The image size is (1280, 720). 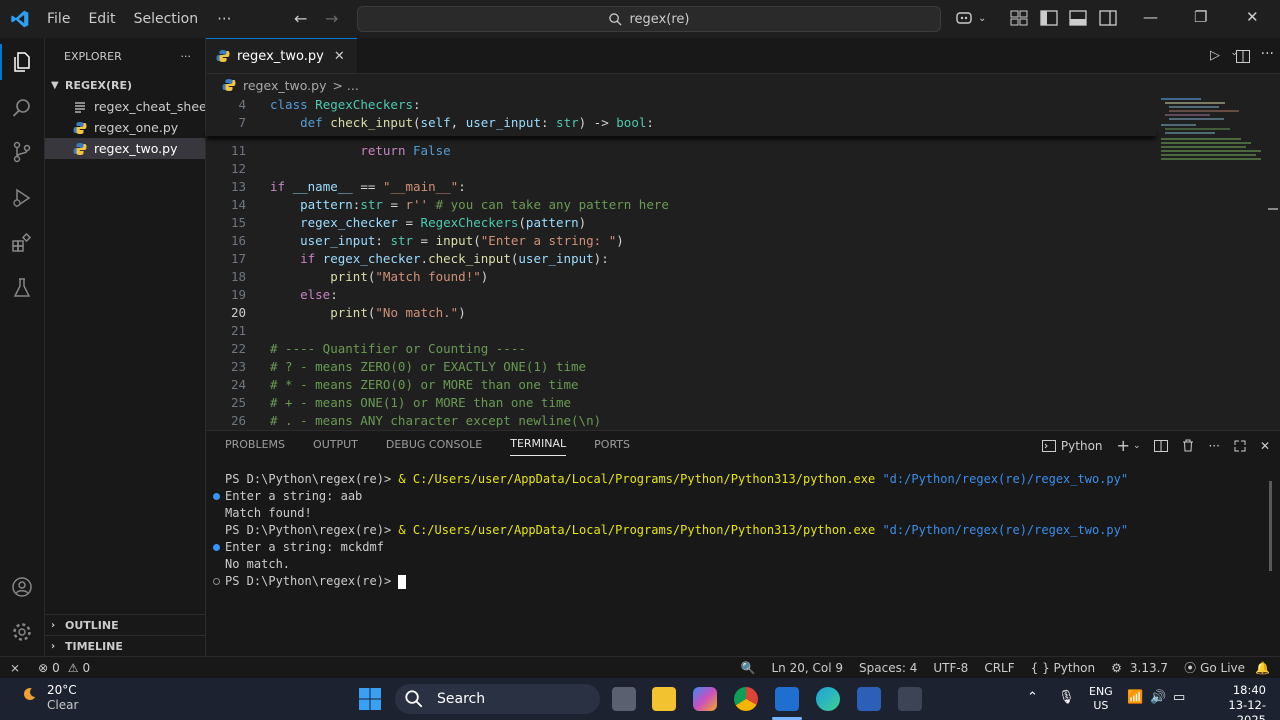 What do you see at coordinates (125, 625) in the screenshot?
I see `outline-section: › OUTLINE` at bounding box center [125, 625].